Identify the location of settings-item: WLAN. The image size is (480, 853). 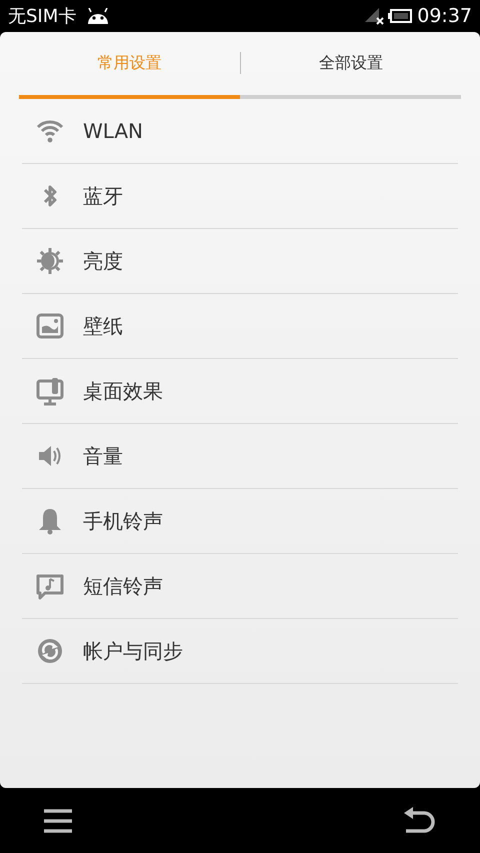
(240, 131).